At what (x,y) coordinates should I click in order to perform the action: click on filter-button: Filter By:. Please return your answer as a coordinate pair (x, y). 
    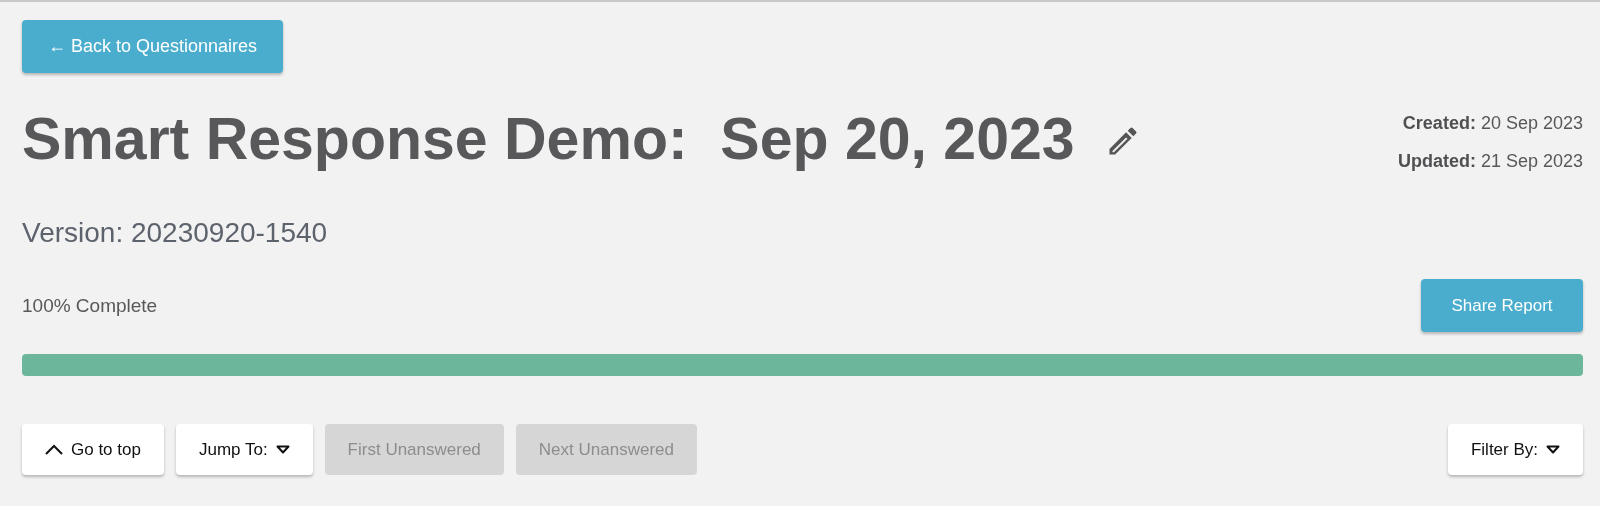
    Looking at the image, I should click on (1515, 449).